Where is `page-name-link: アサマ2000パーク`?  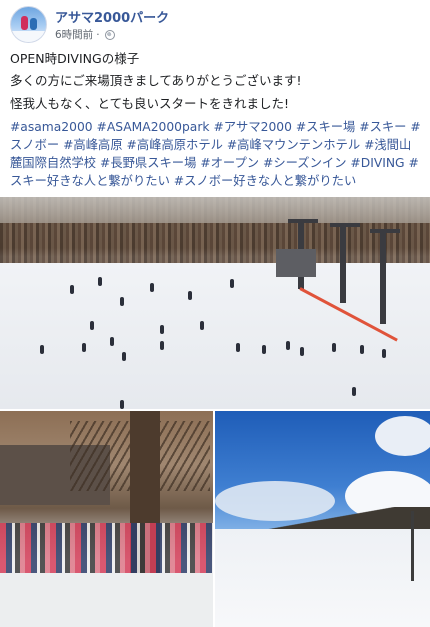
page-name-link: アサマ2000パーク is located at coordinates (112, 16).